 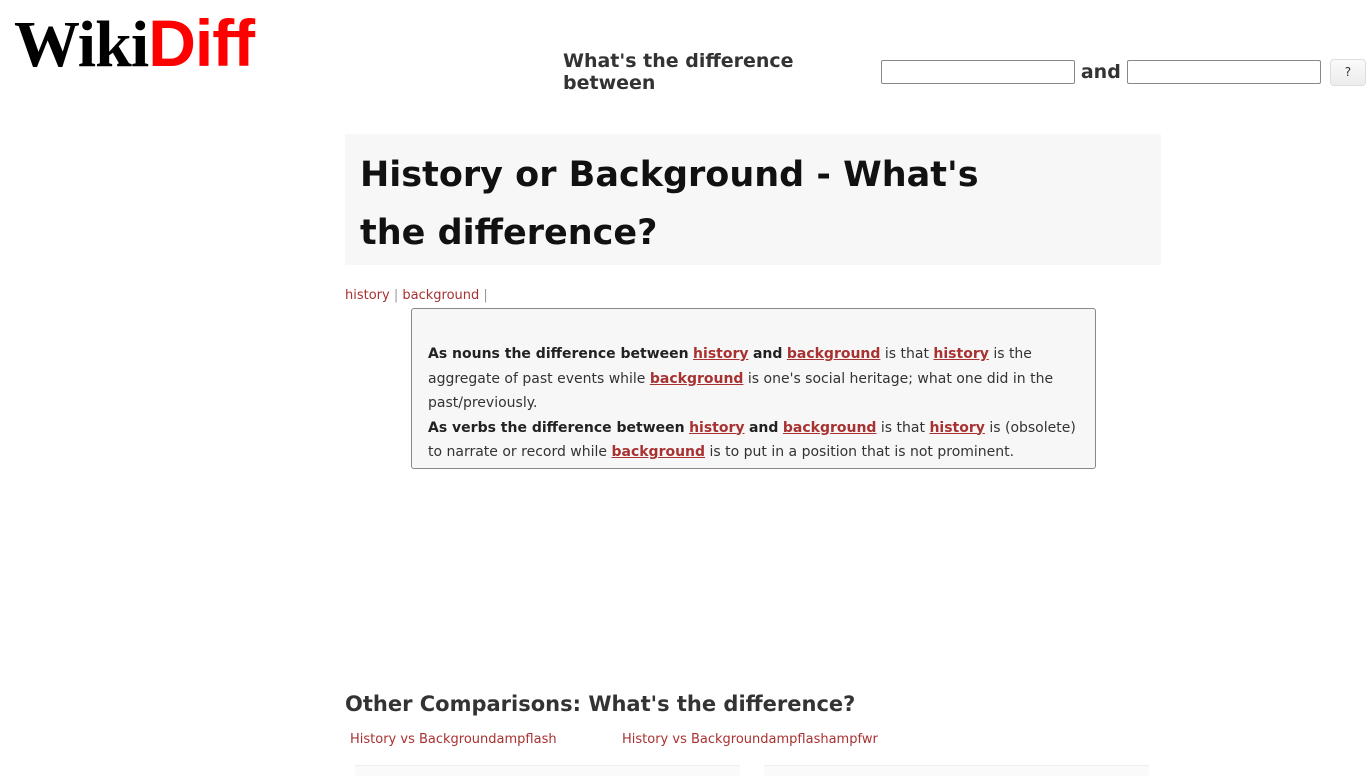 What do you see at coordinates (558, 354) in the screenshot?
I see `nouns-intro: As nouns the difference between` at bounding box center [558, 354].